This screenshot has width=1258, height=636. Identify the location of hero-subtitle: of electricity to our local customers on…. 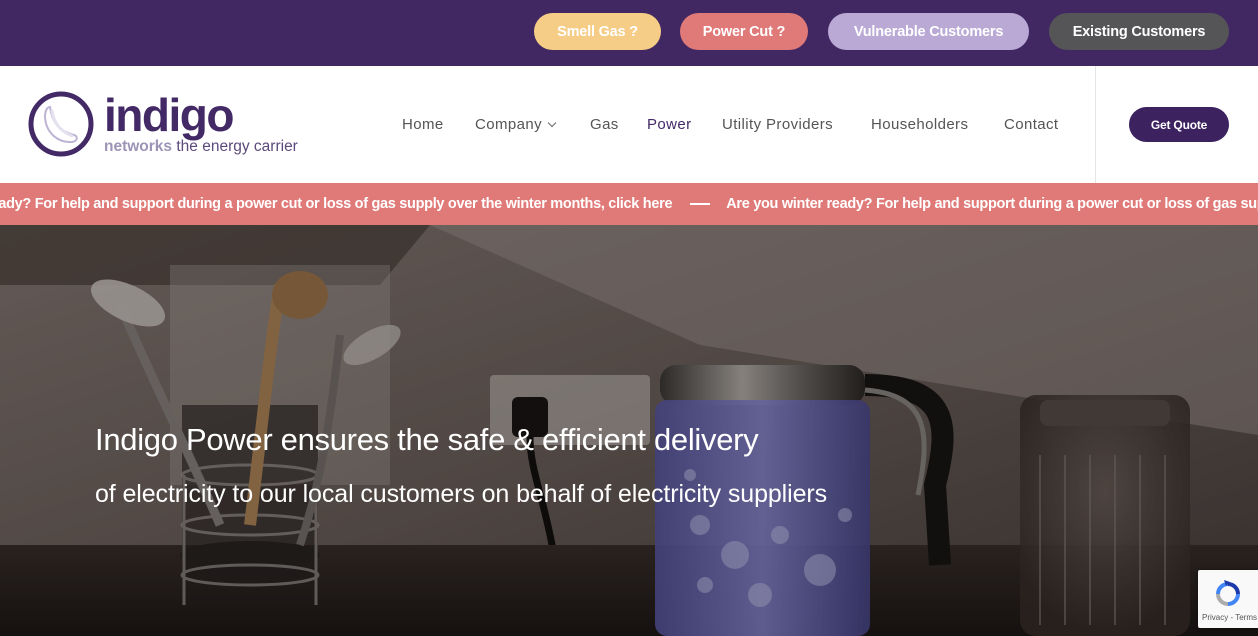
(461, 494).